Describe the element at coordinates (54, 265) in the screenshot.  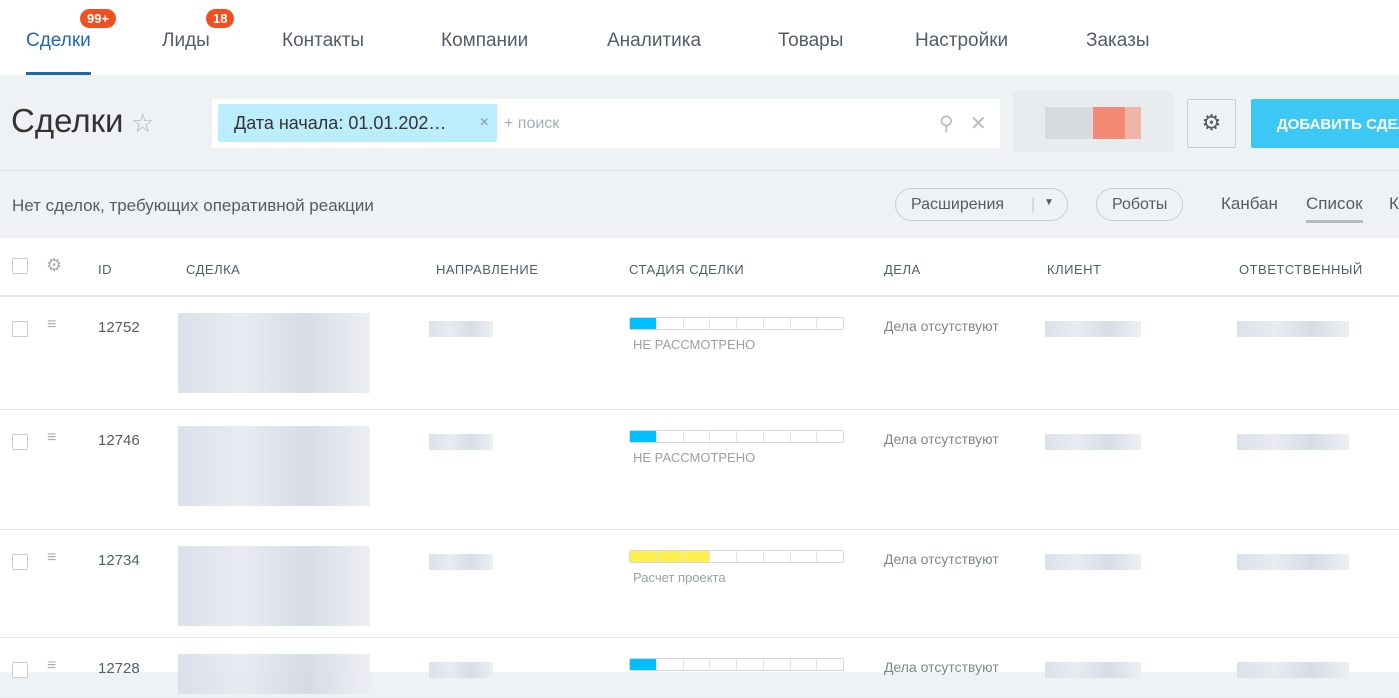
I see `gear-icon: ⚙` at that location.